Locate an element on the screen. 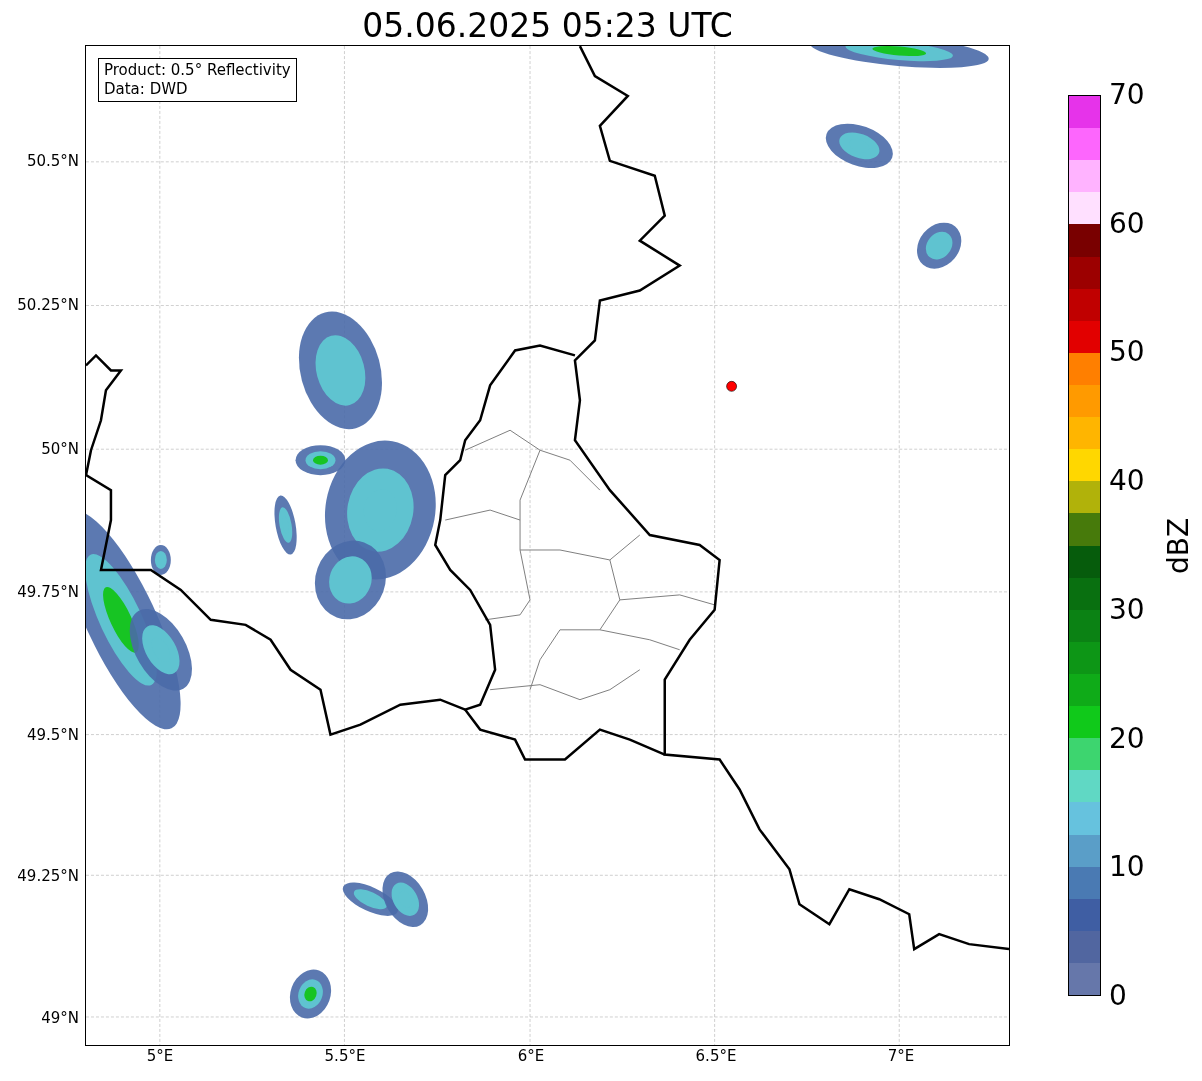  longitude-label: 5.5°E is located at coordinates (345, 1056).